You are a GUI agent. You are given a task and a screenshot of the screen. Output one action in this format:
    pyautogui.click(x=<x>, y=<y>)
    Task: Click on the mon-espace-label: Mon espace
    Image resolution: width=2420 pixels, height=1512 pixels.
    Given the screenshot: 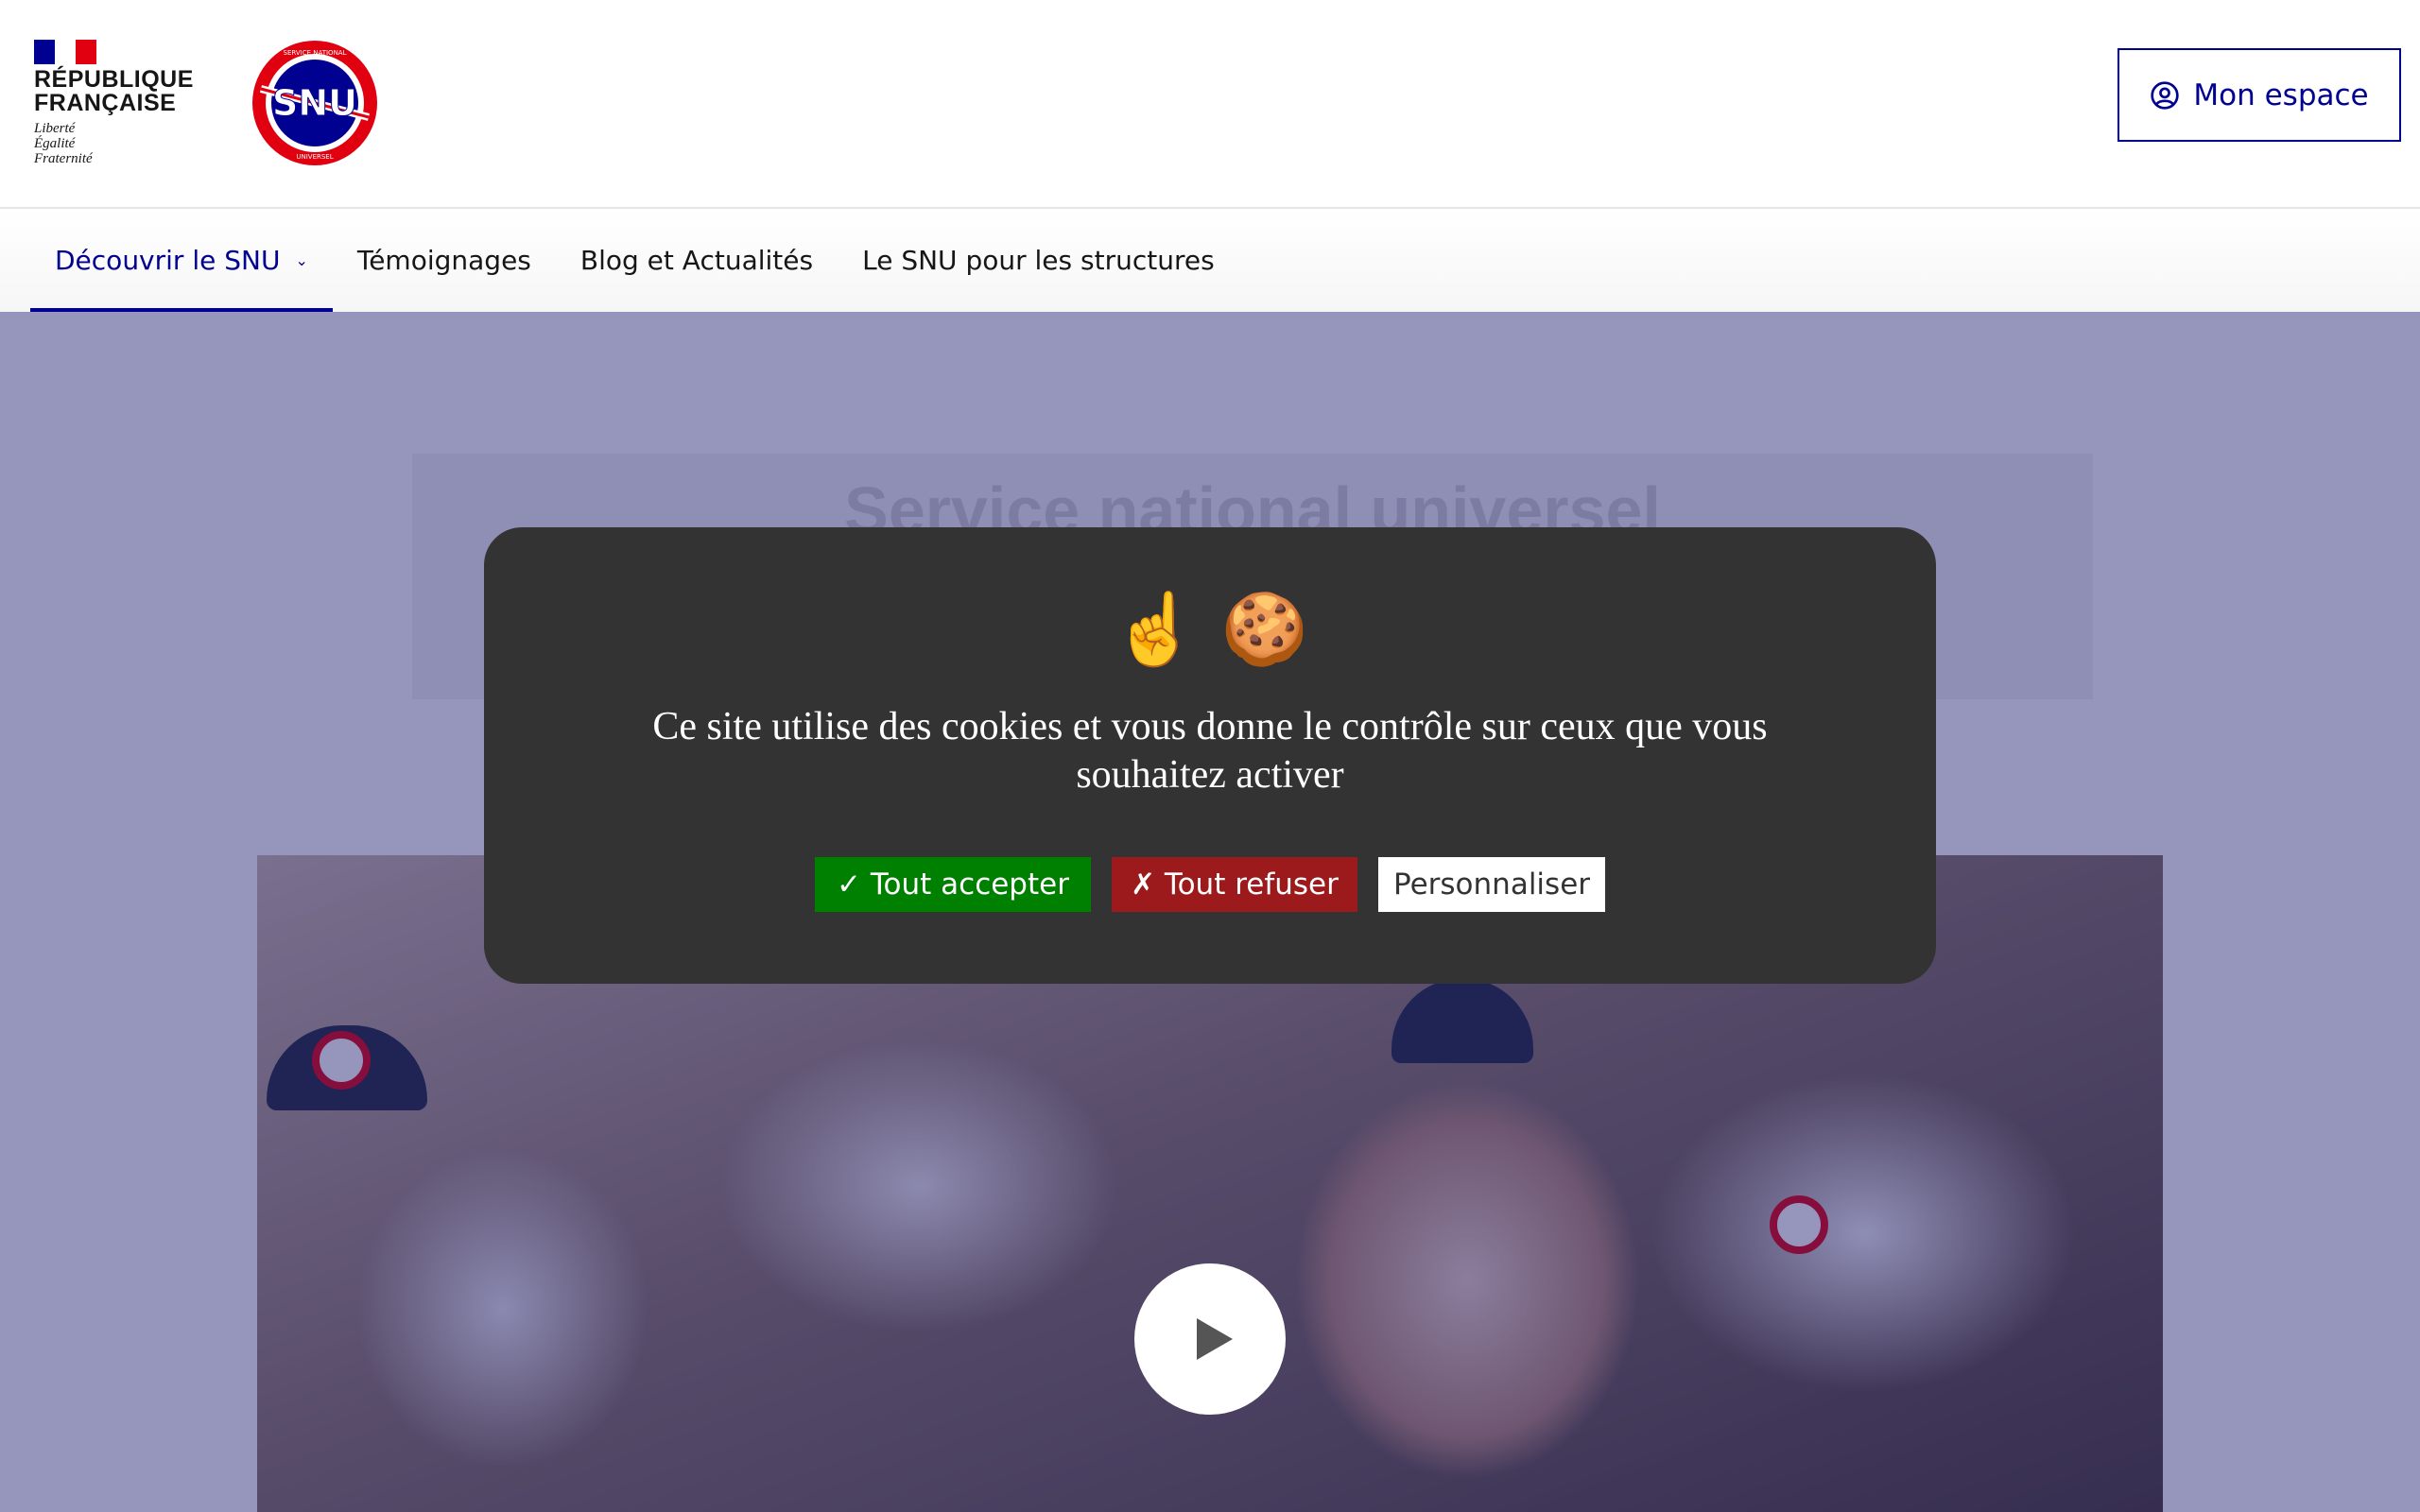 What is the action you would take?
    pyautogui.click(x=2281, y=94)
    